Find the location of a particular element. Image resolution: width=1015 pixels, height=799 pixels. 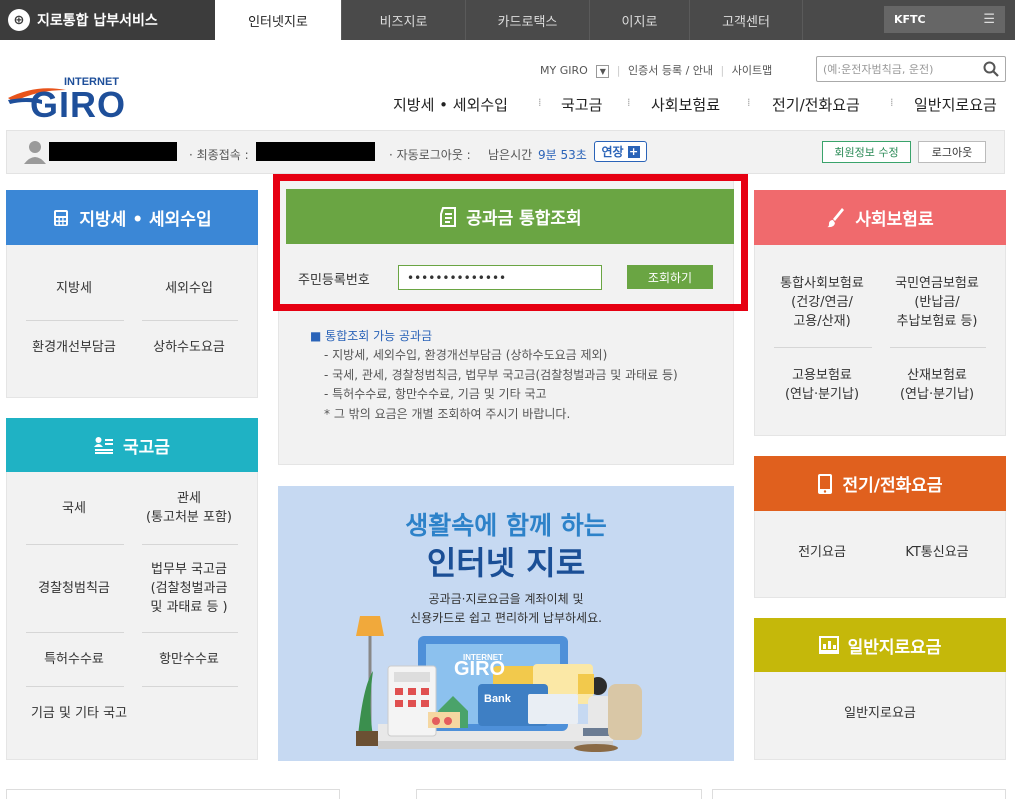

banner-headline-2: 인터넷 지로 is located at coordinates (506, 563).